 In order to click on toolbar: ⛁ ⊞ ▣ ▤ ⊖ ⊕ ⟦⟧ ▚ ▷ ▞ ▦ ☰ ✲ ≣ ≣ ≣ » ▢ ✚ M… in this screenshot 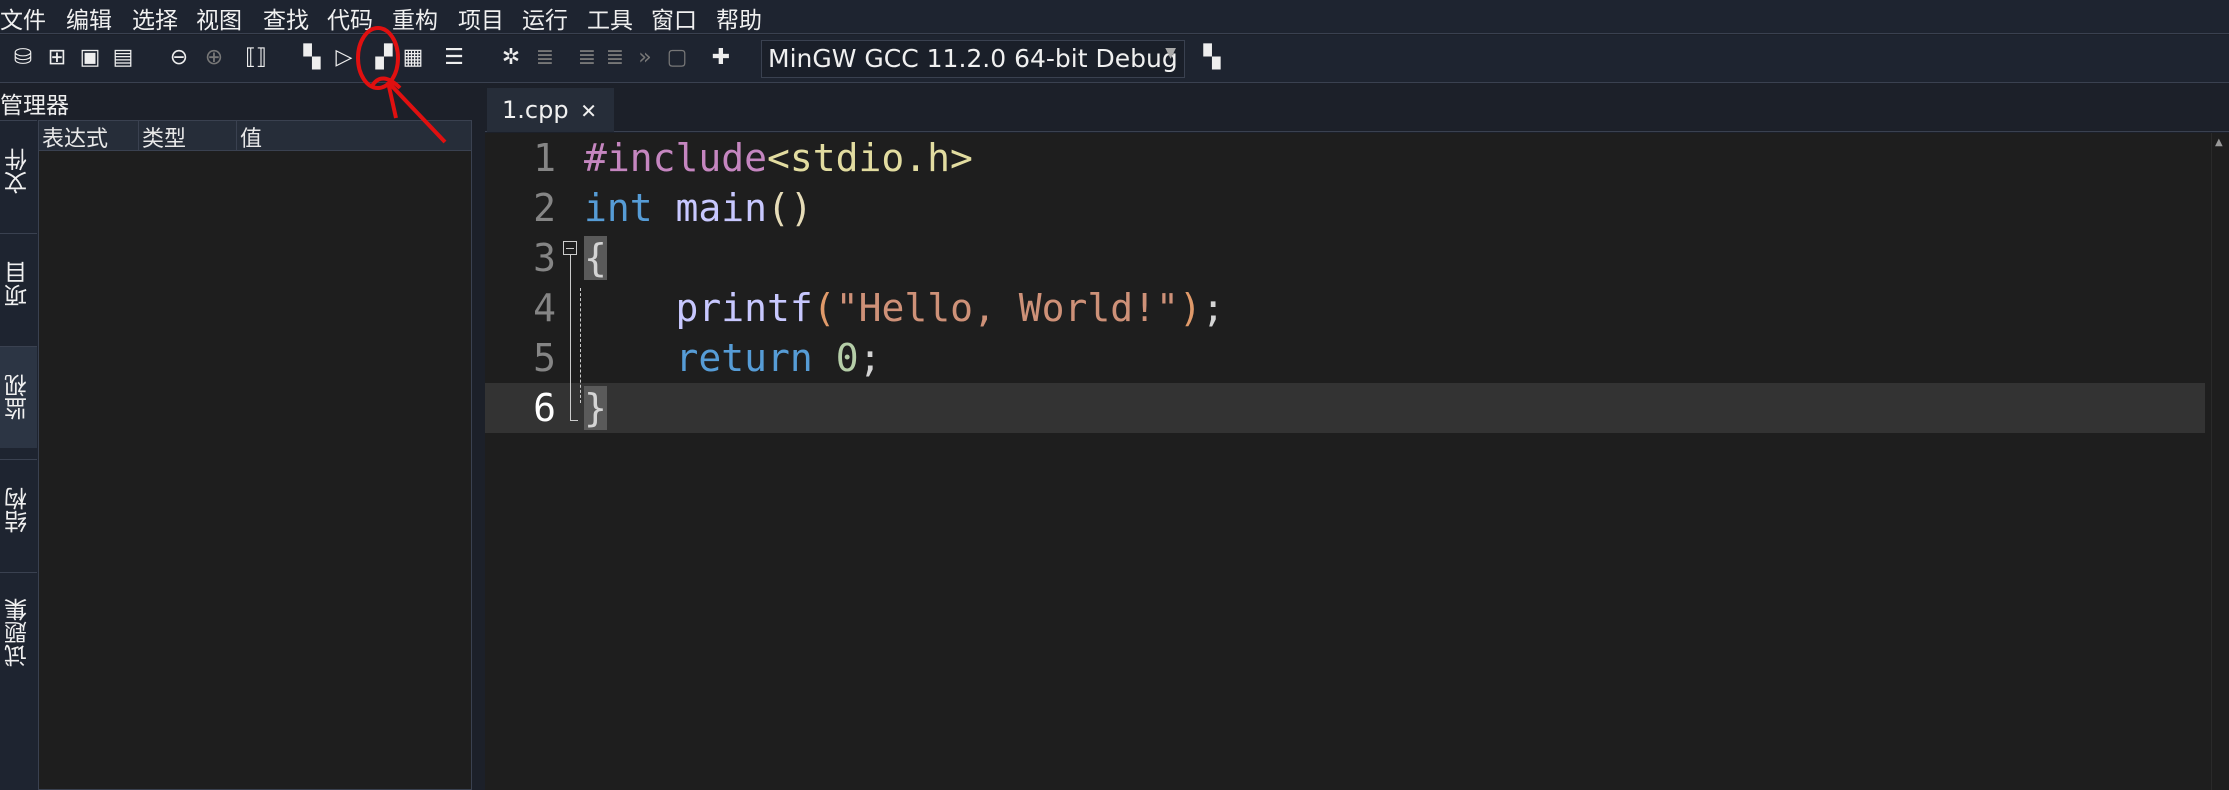, I will do `click(1114, 59)`.